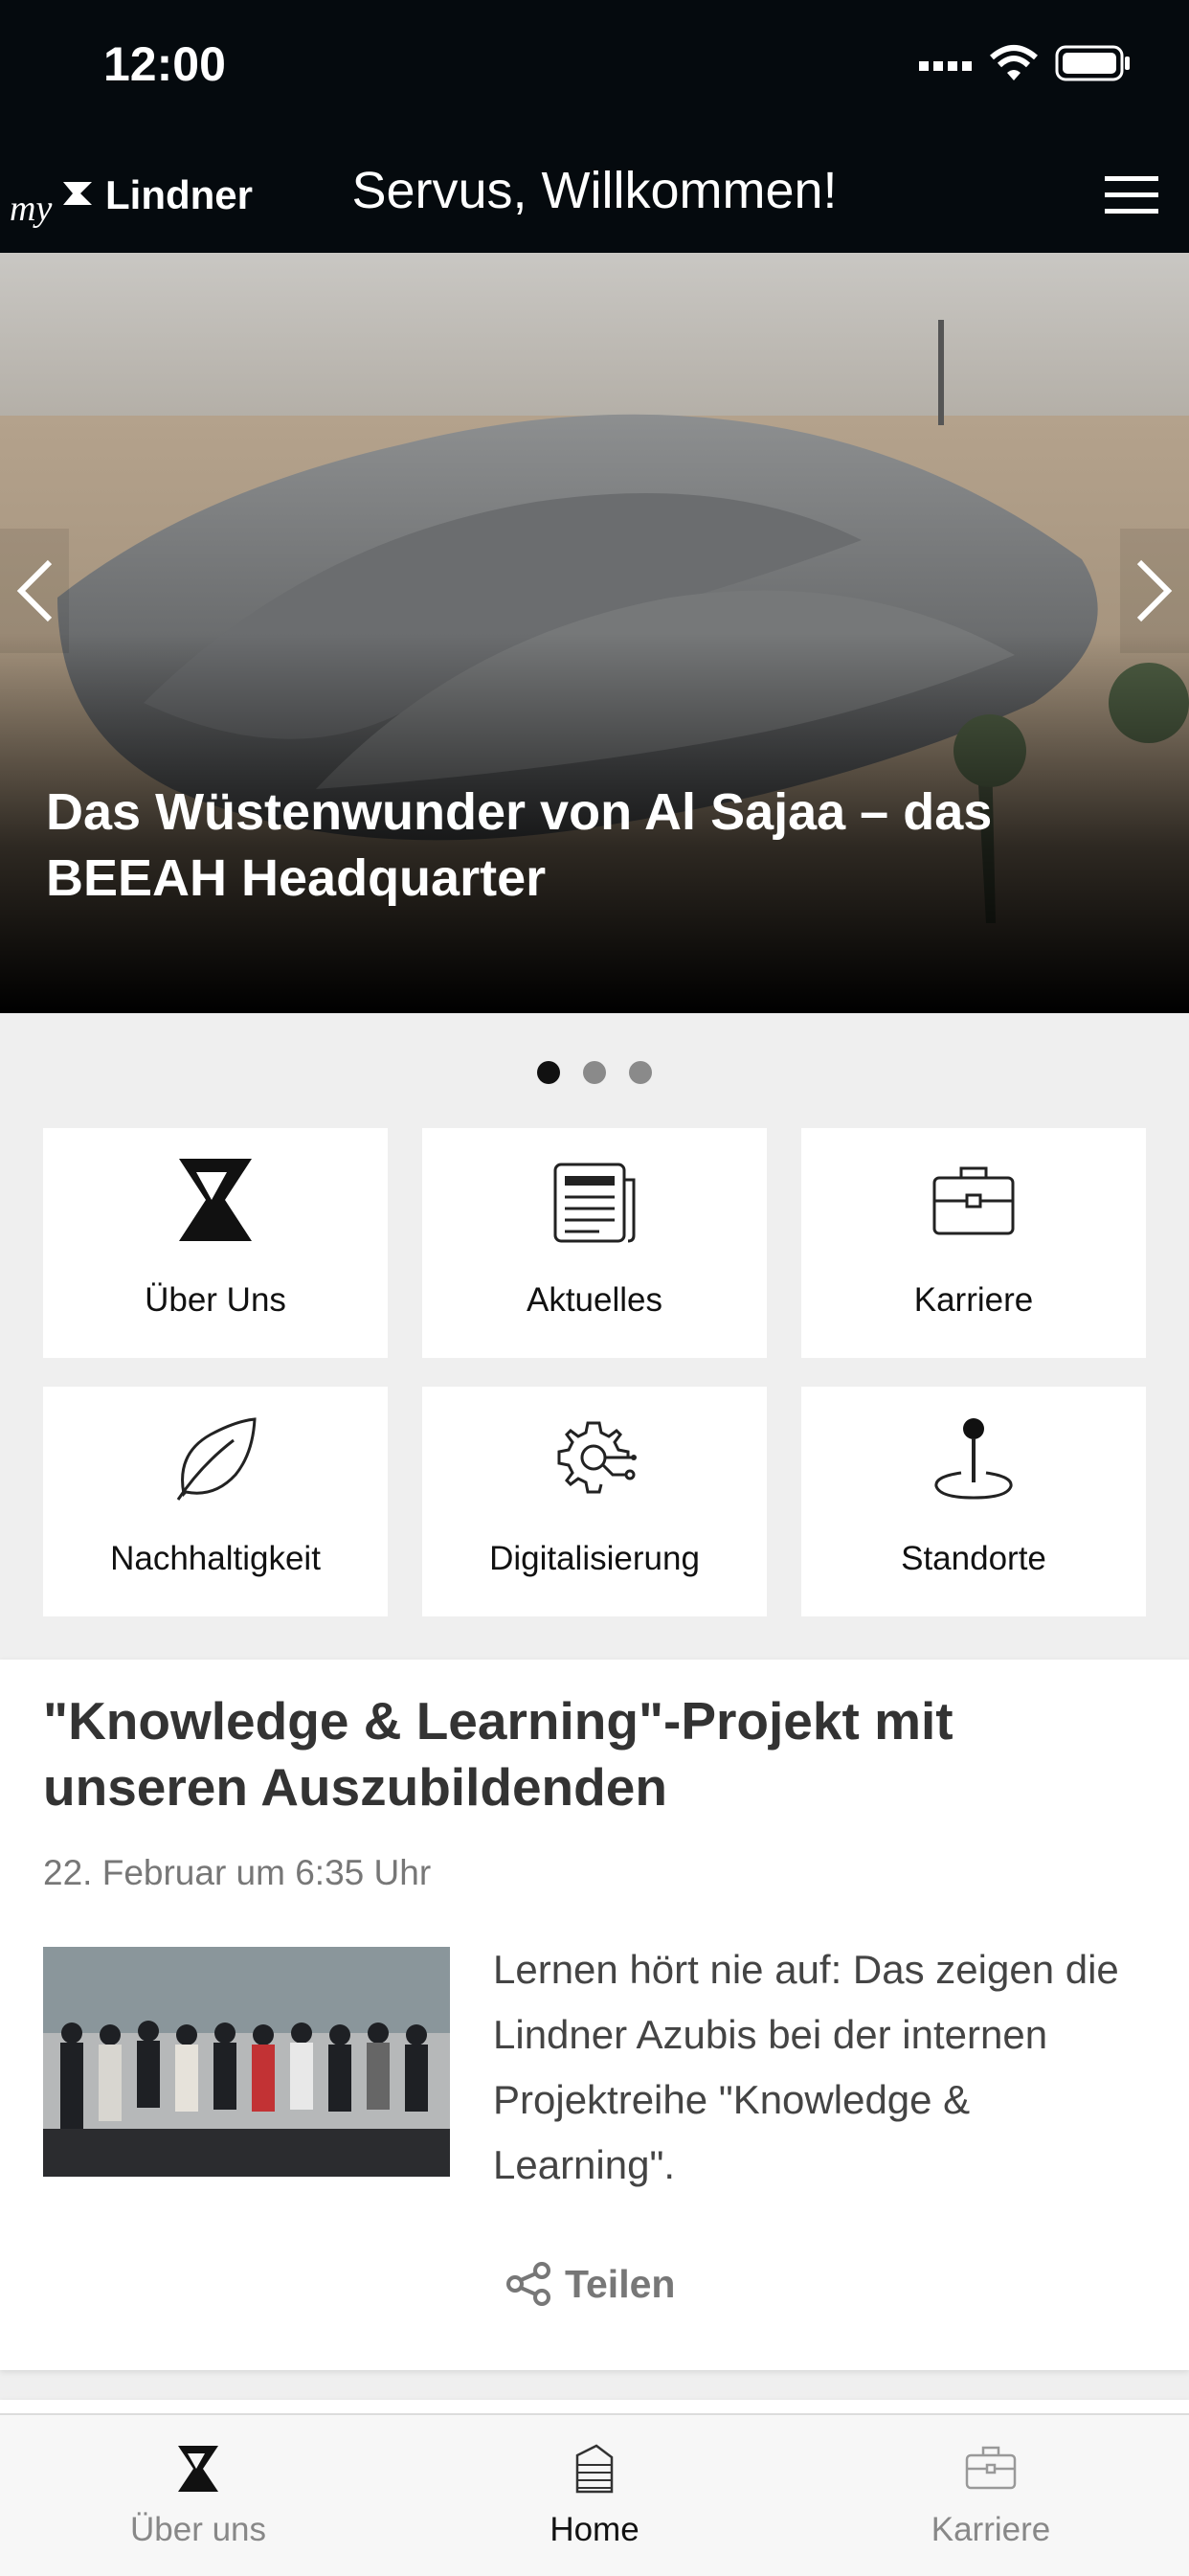 This screenshot has height=2576, width=1189. What do you see at coordinates (164, 64) in the screenshot?
I see `status-time: 12:00` at bounding box center [164, 64].